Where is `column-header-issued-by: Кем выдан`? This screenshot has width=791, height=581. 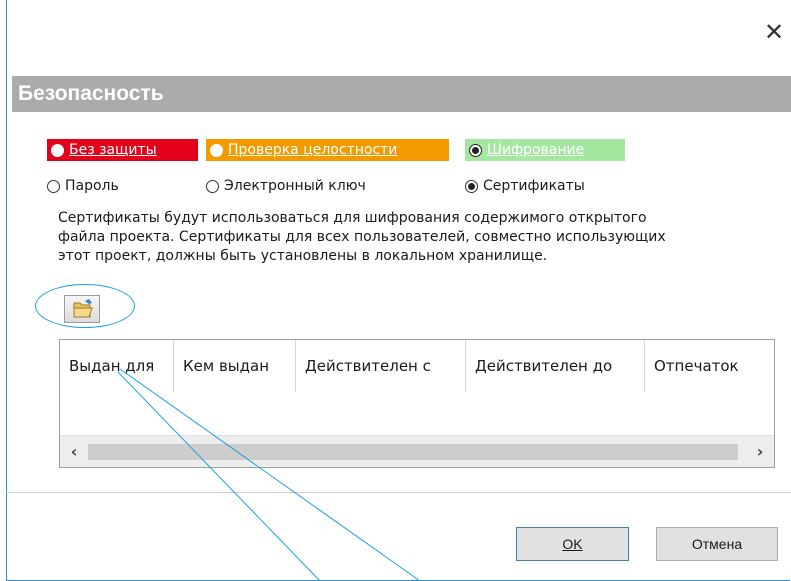 column-header-issued-by: Кем выдан is located at coordinates (235, 366).